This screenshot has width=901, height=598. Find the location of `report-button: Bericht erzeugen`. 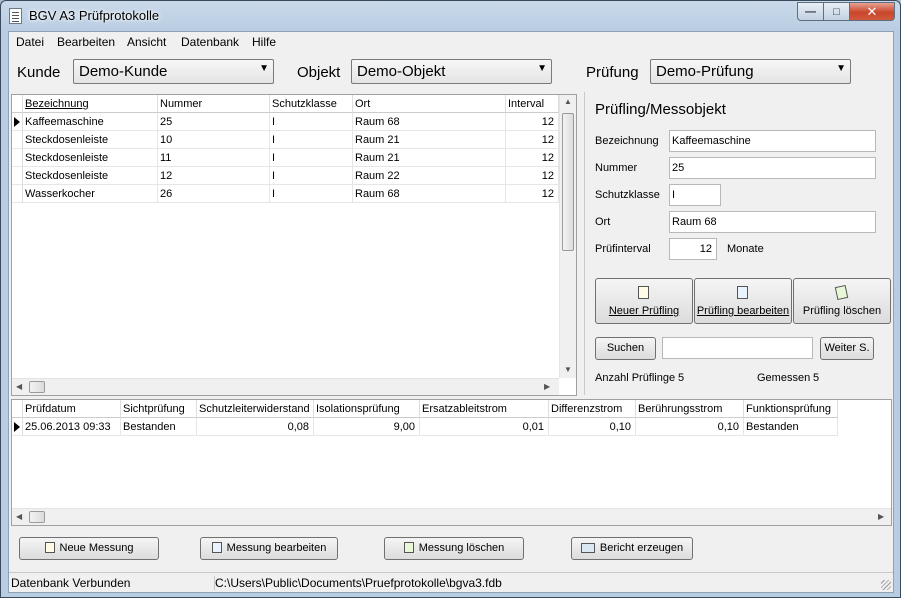

report-button: Bericht erzeugen is located at coordinates (632, 548).